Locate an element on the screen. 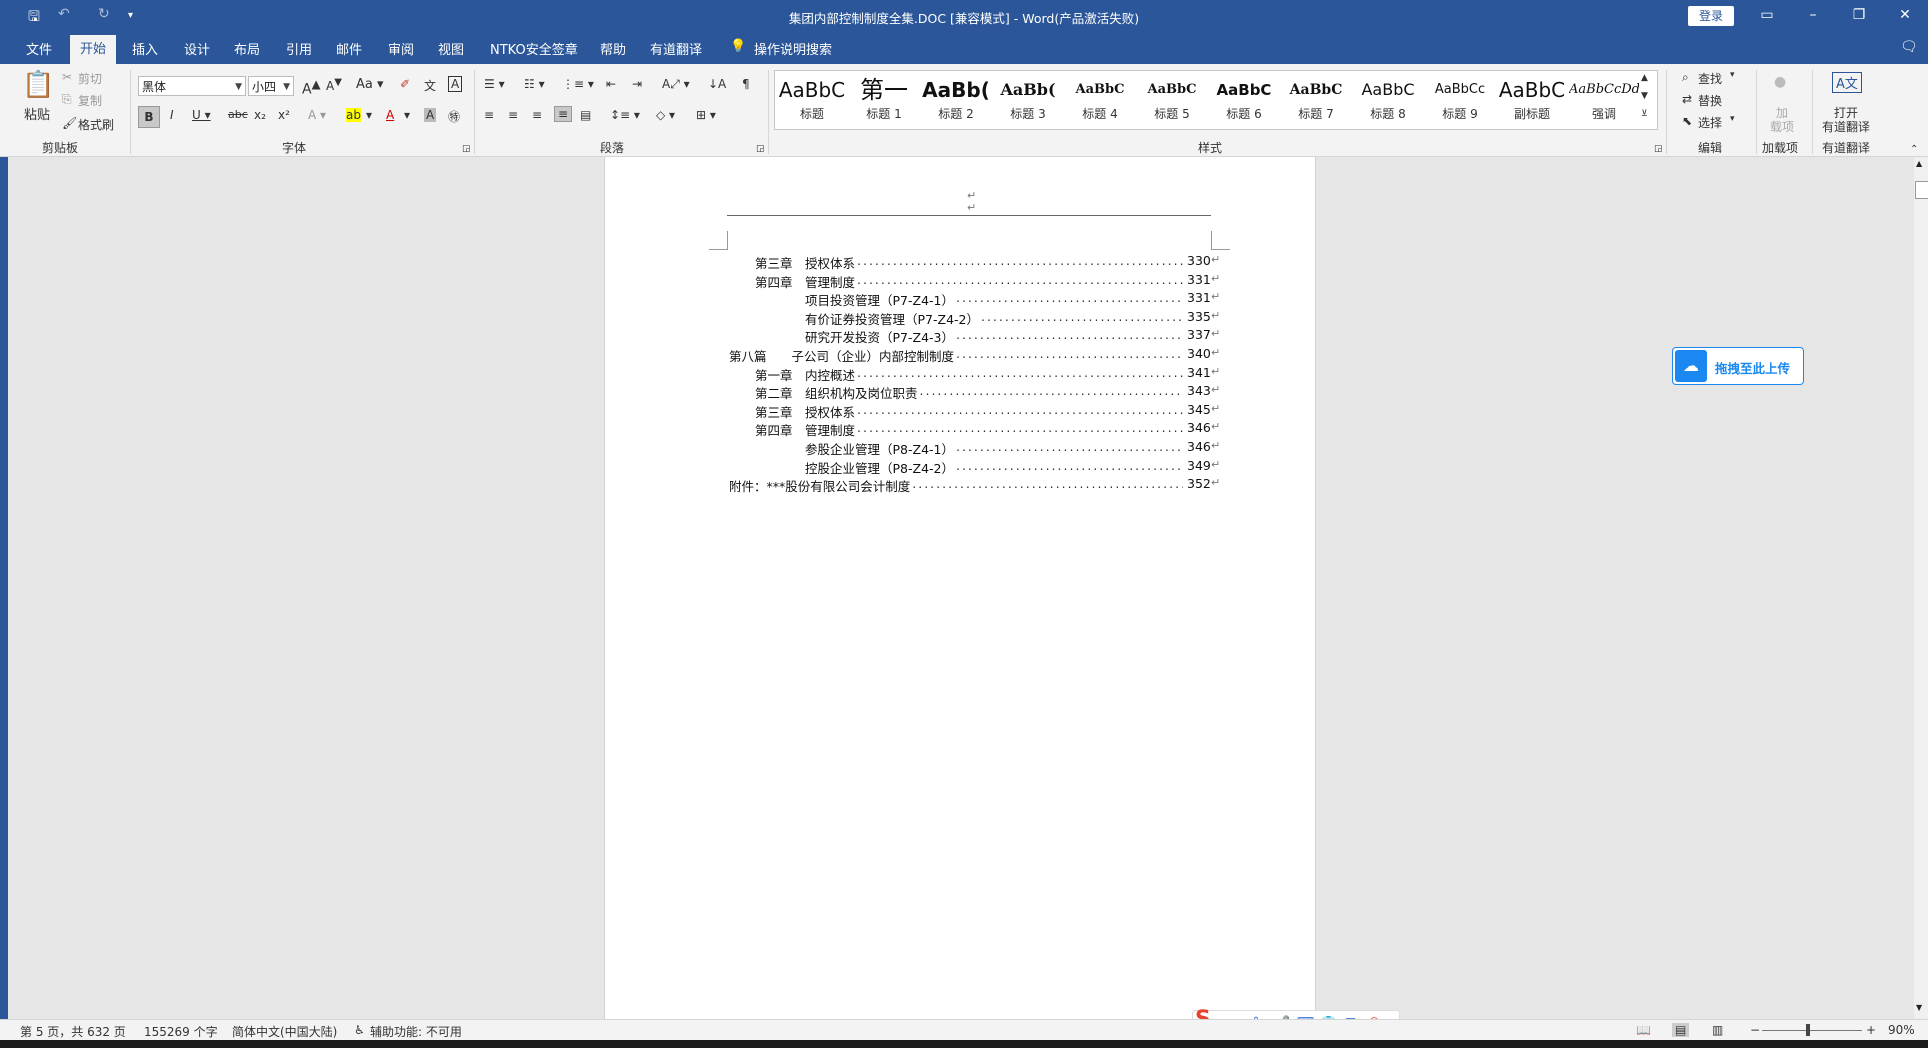 The height and width of the screenshot is (1048, 1928). gallery-scroll-down-icon: ▼ is located at coordinates (1644, 96).